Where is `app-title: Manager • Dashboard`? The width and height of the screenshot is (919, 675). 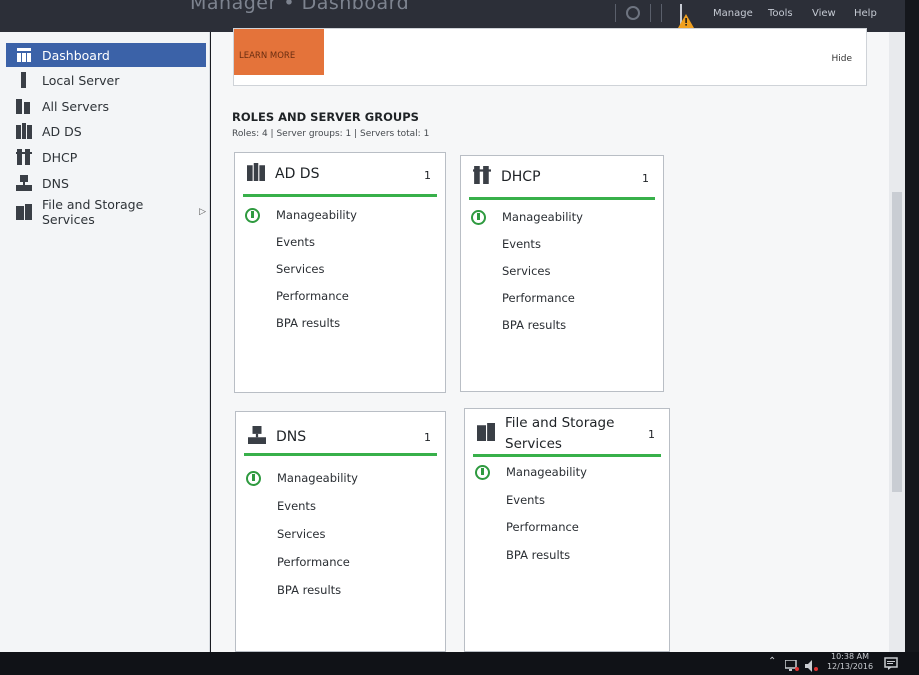
app-title: Manager • Dashboard is located at coordinates (300, 7).